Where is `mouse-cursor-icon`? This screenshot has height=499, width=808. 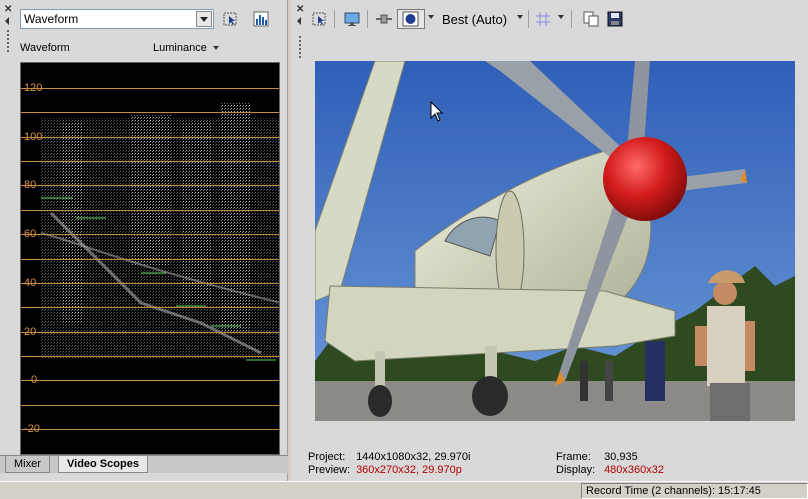 mouse-cursor-icon is located at coordinates (437, 111).